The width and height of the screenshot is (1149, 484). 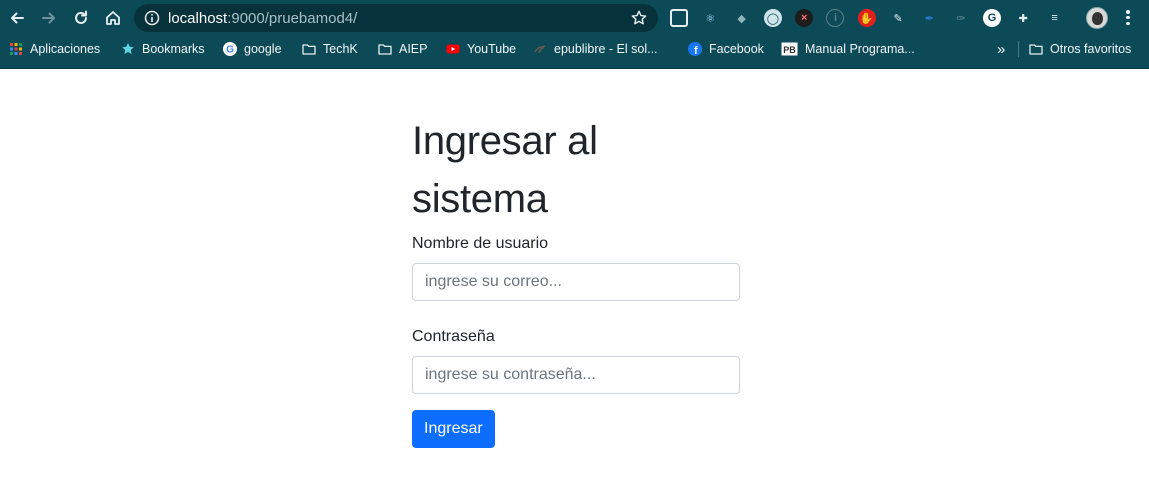 I want to click on profile-avatar, so click(x=1097, y=18).